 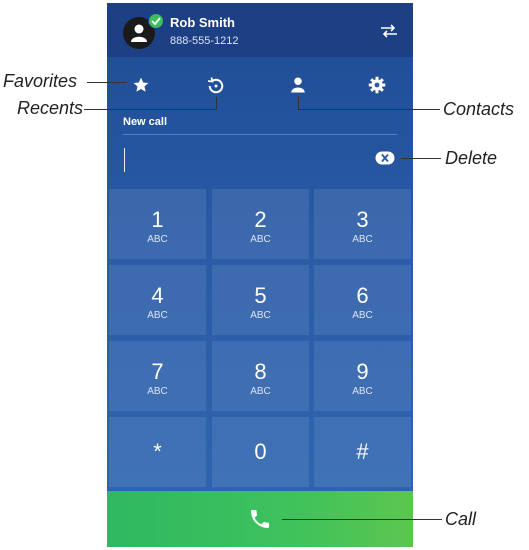 What do you see at coordinates (260, 219) in the screenshot?
I see `key-digit: 2` at bounding box center [260, 219].